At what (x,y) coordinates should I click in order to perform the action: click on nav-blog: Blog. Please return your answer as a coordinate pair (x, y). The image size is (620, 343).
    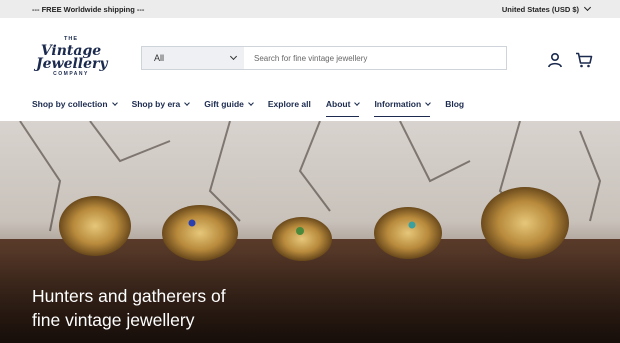
    Looking at the image, I should click on (454, 107).